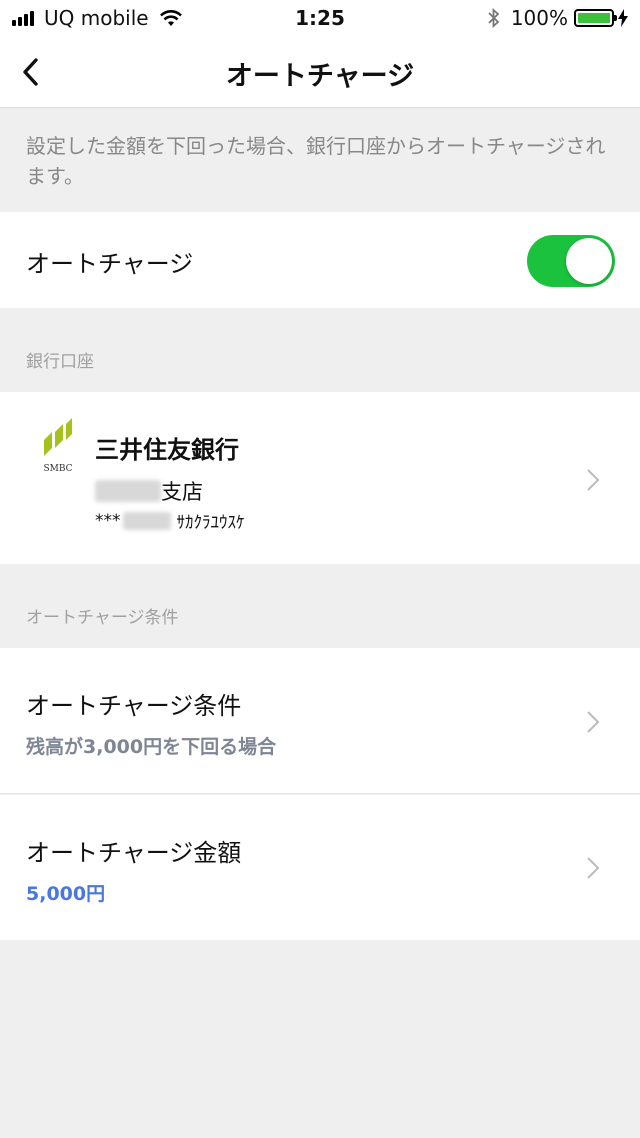 This screenshot has height=1138, width=640. What do you see at coordinates (102, 618) in the screenshot?
I see `conditions-section-header: オートチャージ条件` at bounding box center [102, 618].